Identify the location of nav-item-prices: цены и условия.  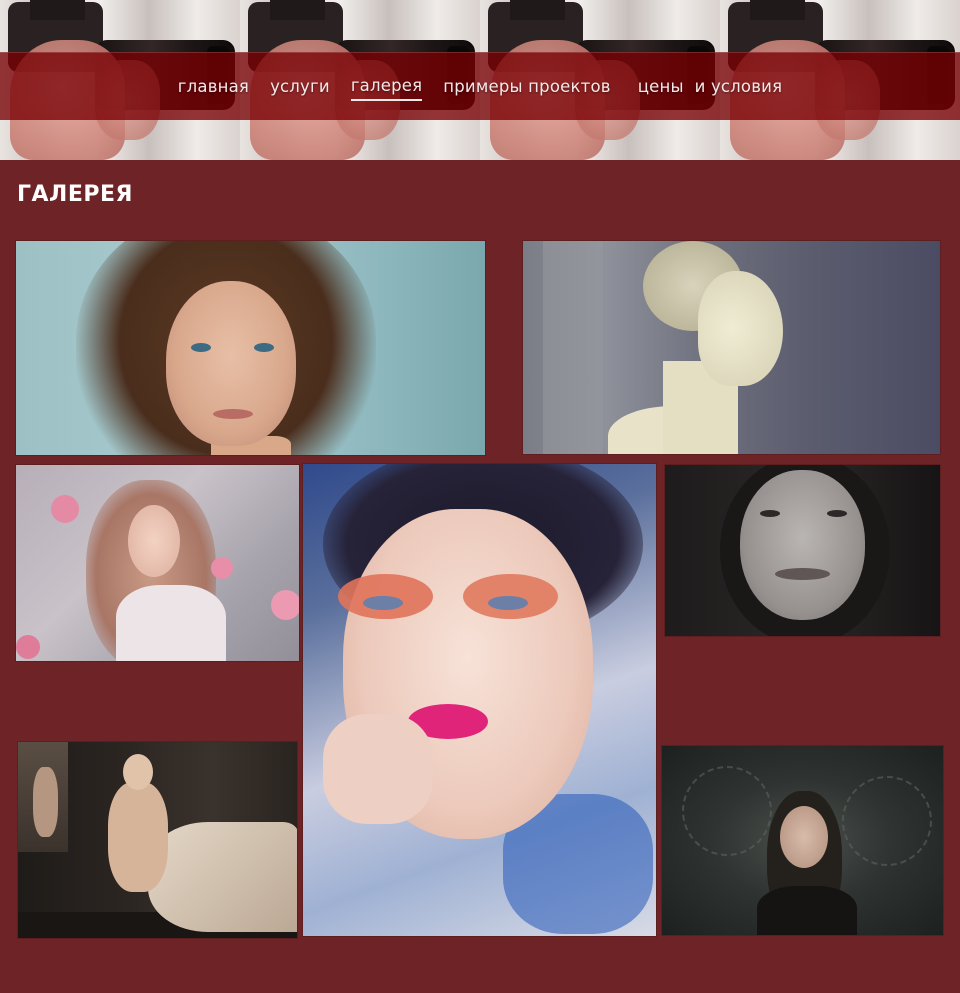
(710, 86).